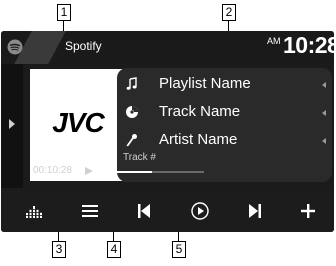 The image size is (336, 266). I want to click on music-note-icon, so click(132, 84).